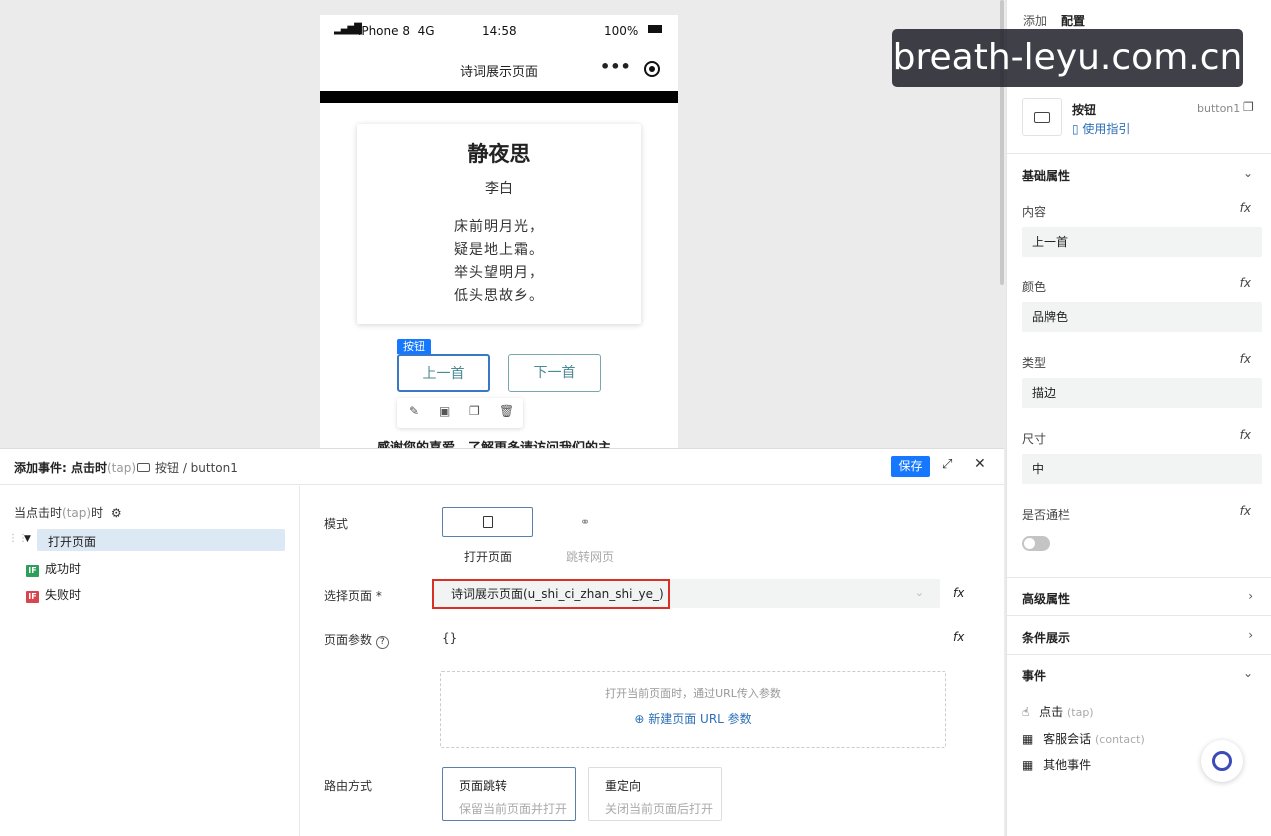  What do you see at coordinates (63, 569) in the screenshot?
I see `success-label: 成功时` at bounding box center [63, 569].